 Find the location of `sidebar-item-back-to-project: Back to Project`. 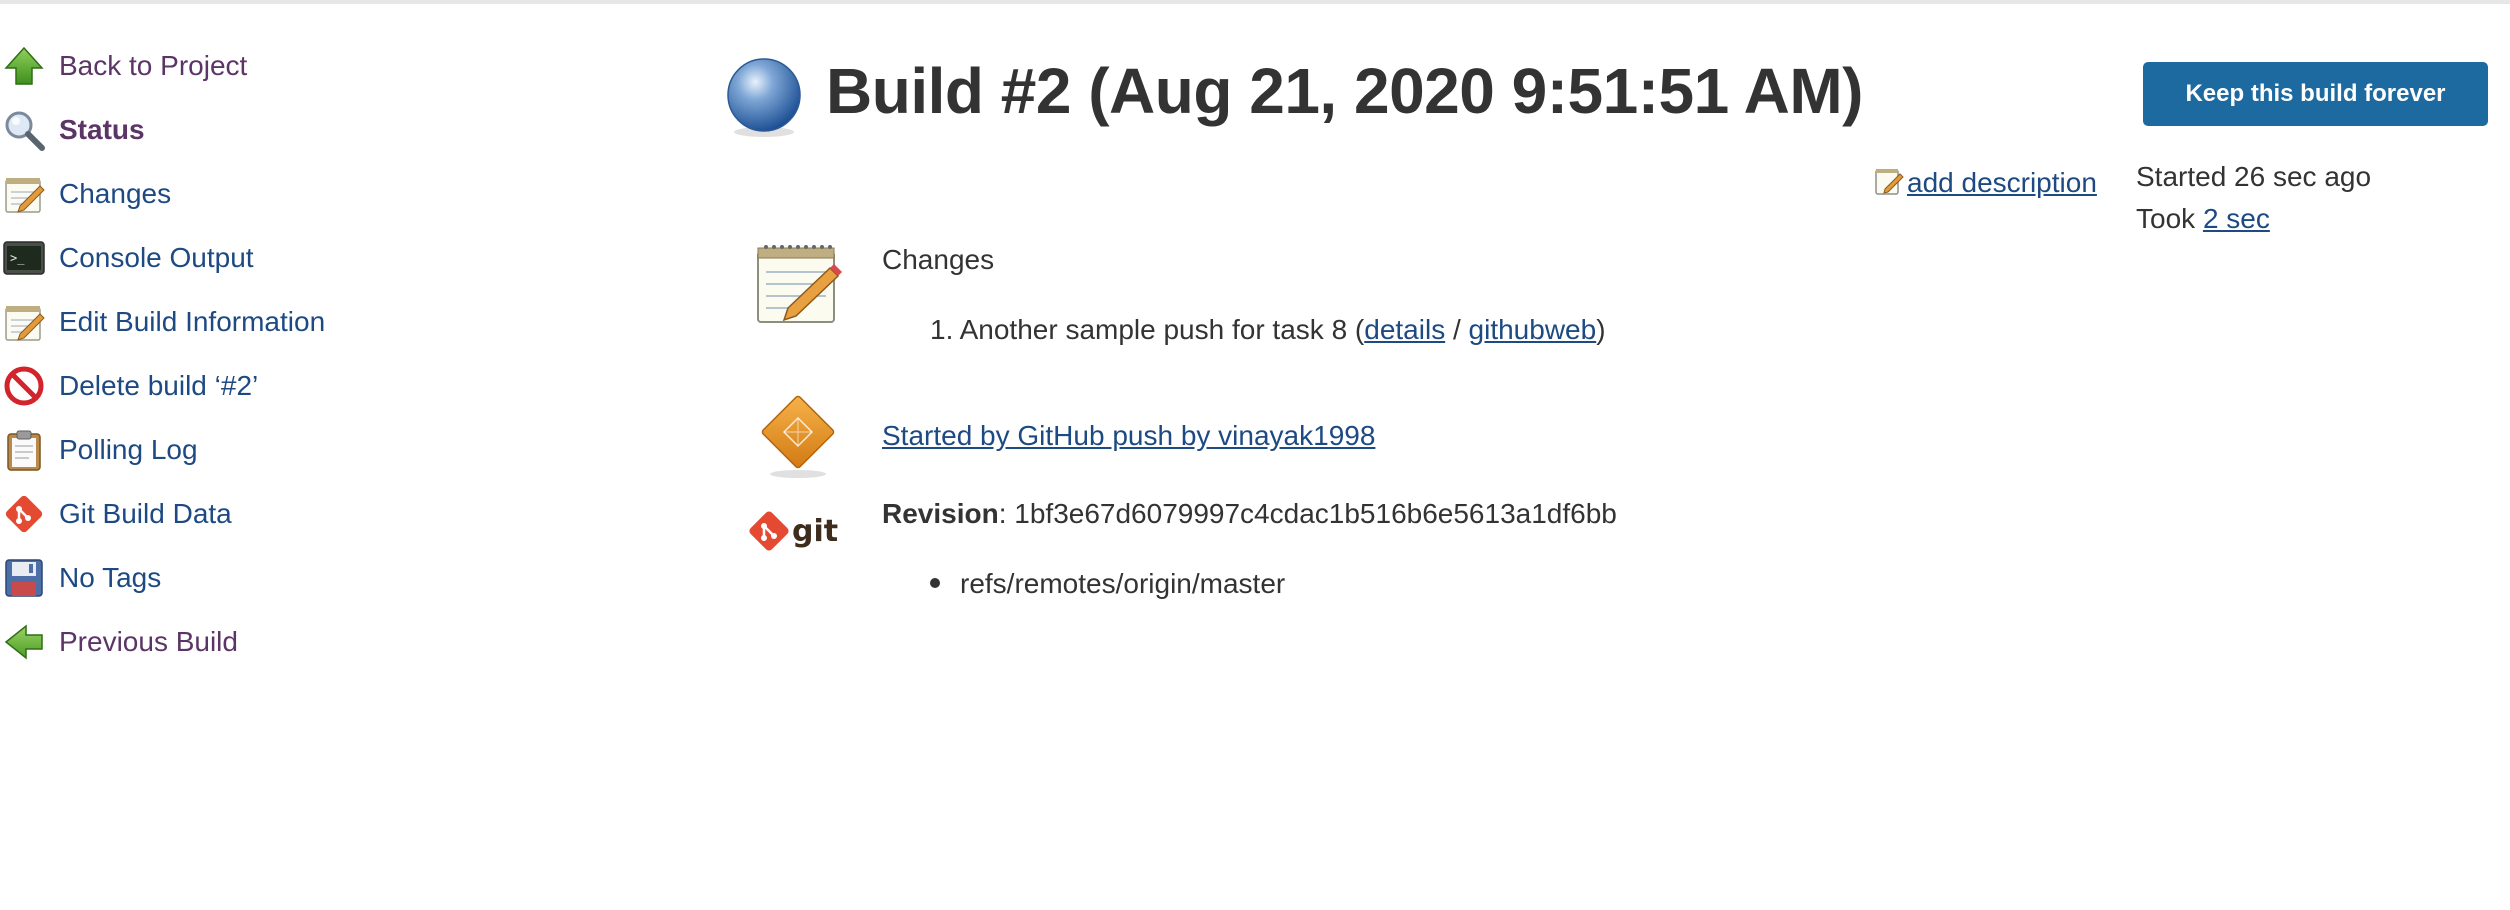

sidebar-item-back-to-project: Back to Project is located at coordinates (260, 66).